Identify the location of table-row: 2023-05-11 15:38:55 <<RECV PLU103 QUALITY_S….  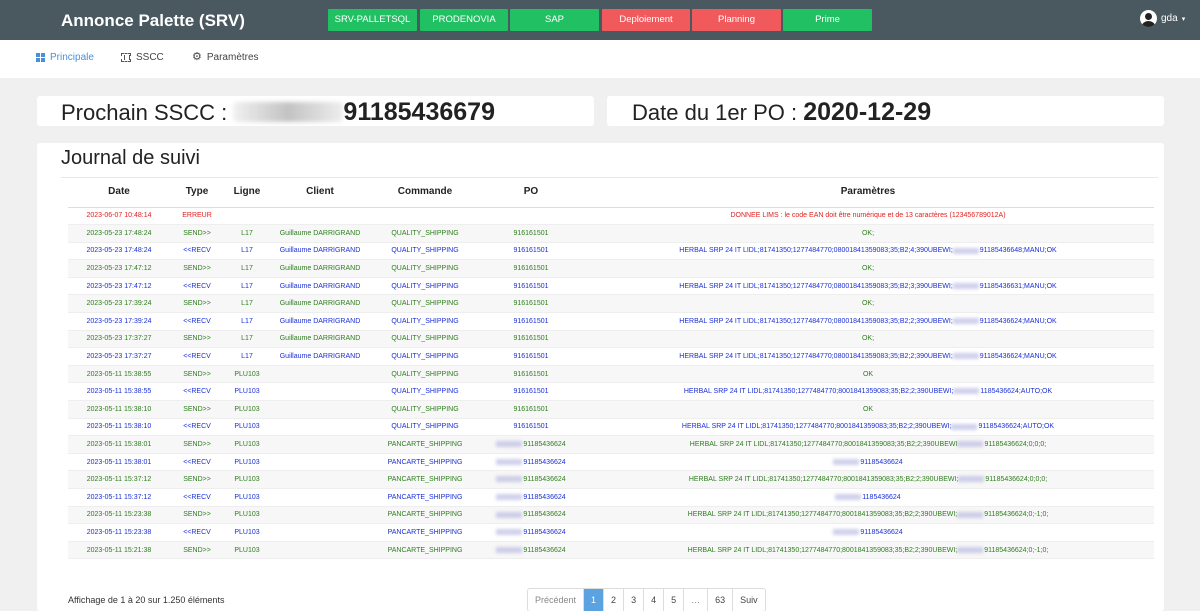
(611, 392).